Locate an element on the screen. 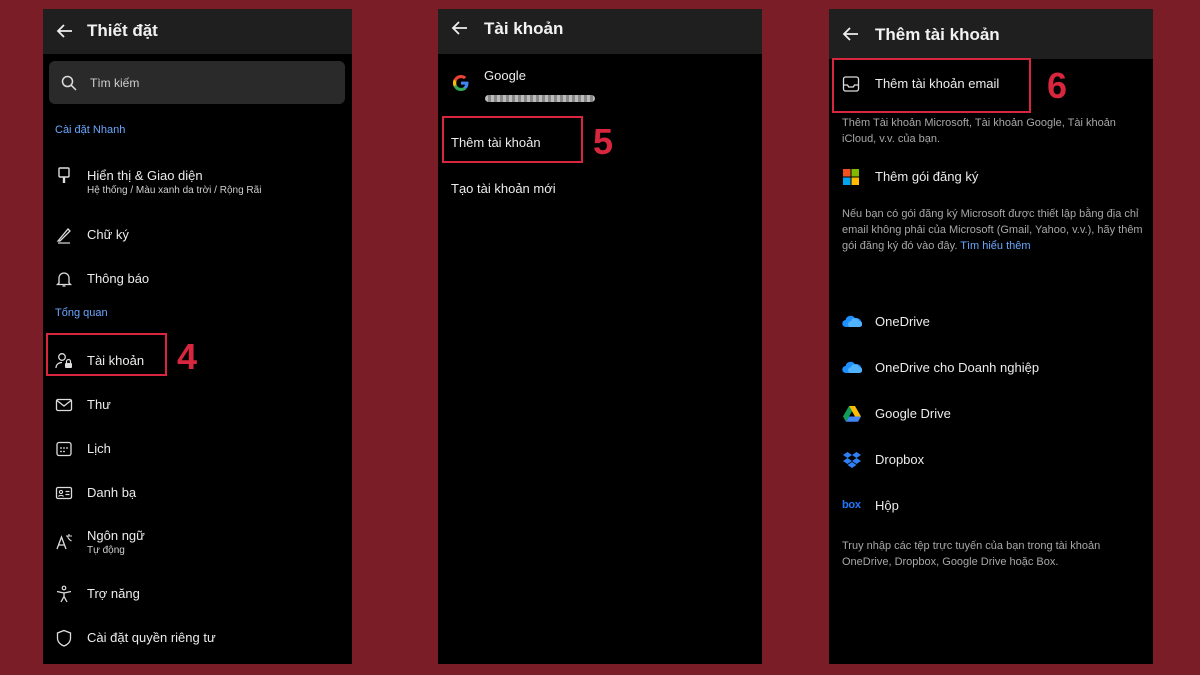 The image size is (1200, 675). search-input: Tìm kiếm is located at coordinates (197, 82).